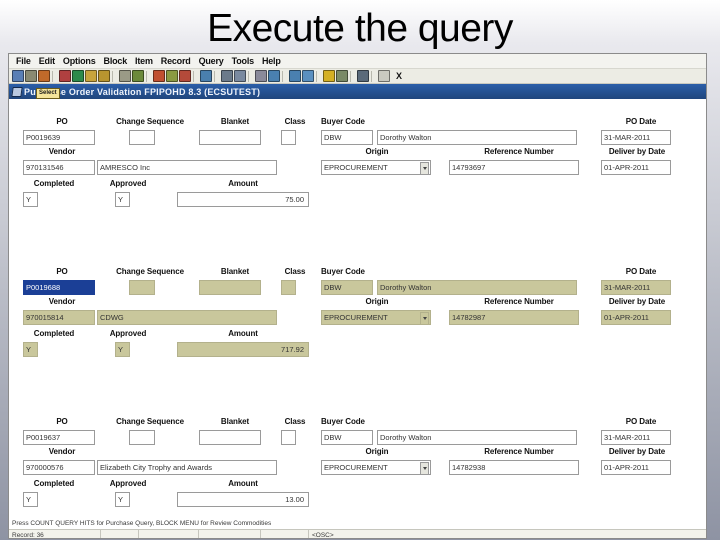  What do you see at coordinates (271, 61) in the screenshot?
I see `menu-item-help: Help` at bounding box center [271, 61].